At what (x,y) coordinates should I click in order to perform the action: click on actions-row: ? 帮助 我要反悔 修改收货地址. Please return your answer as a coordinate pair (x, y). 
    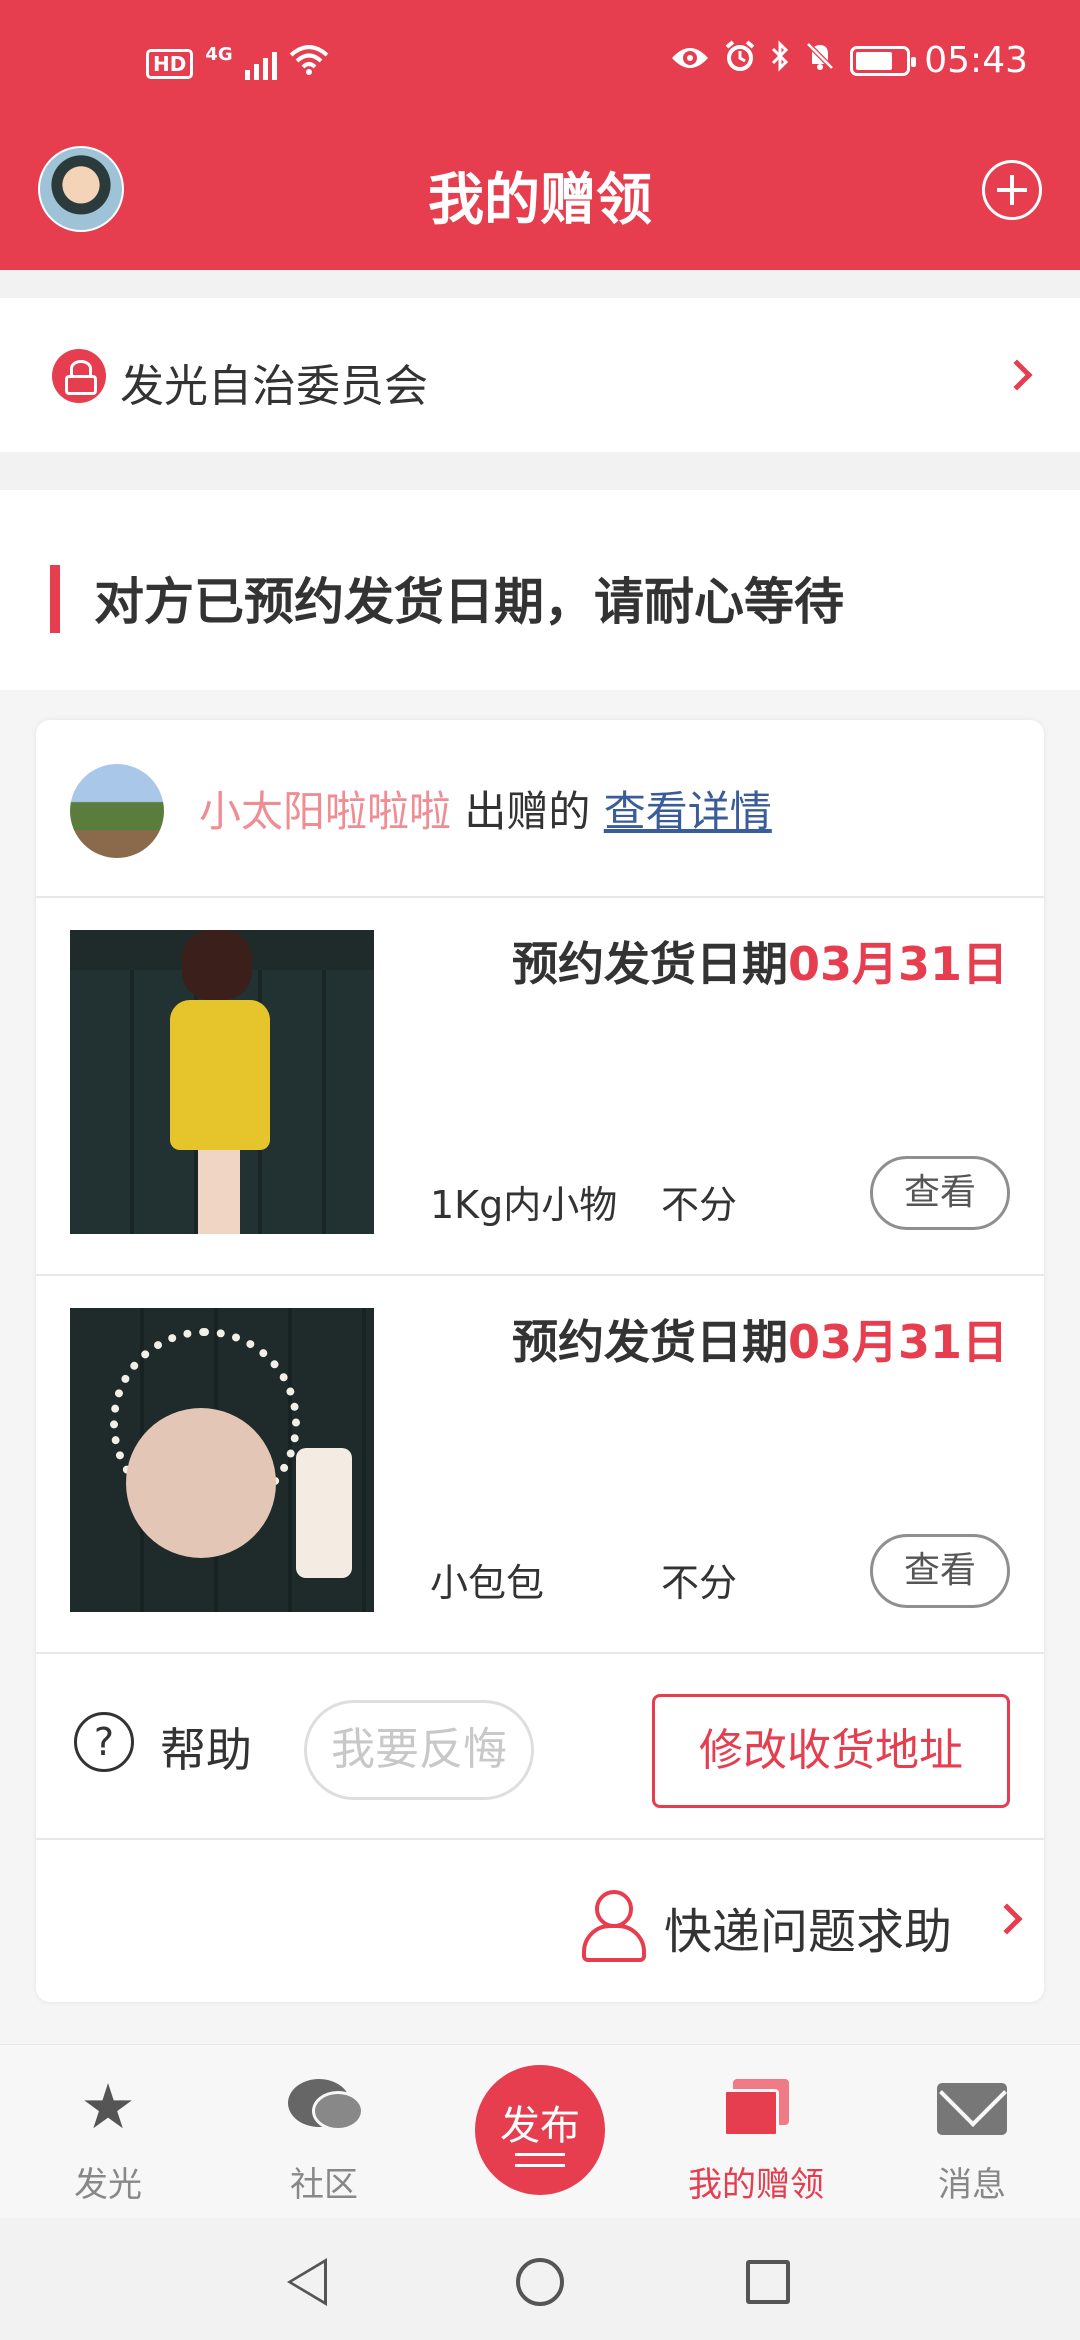
    Looking at the image, I should click on (540, 1747).